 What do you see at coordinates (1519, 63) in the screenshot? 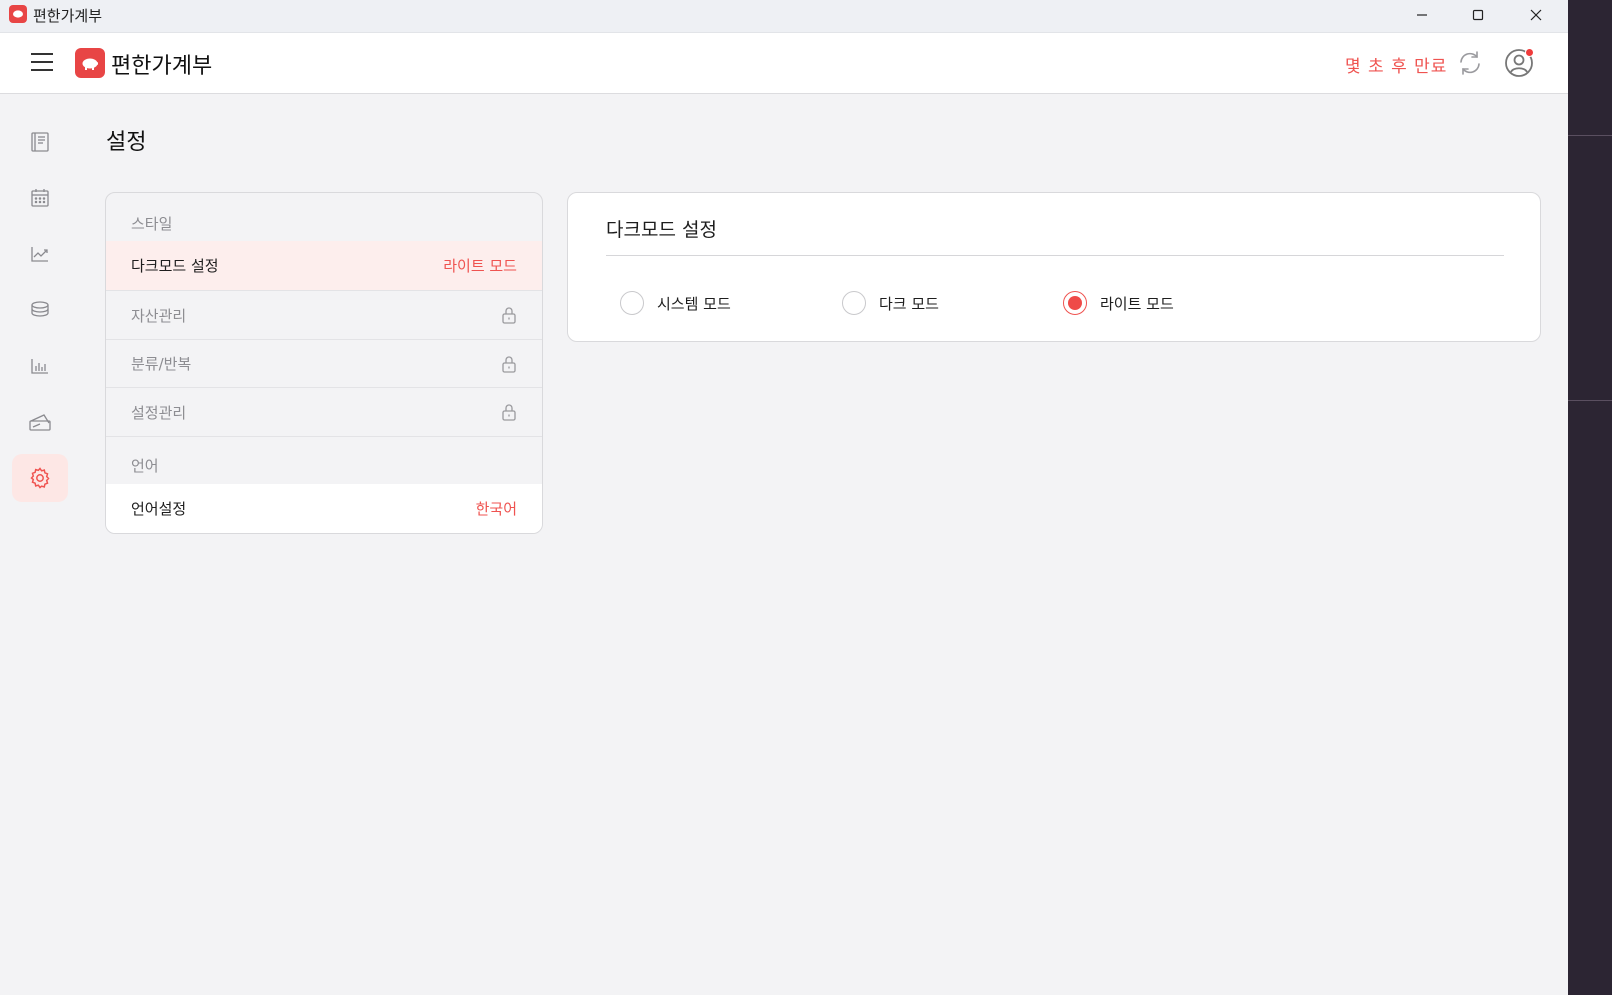
I see `user-profile-button` at bounding box center [1519, 63].